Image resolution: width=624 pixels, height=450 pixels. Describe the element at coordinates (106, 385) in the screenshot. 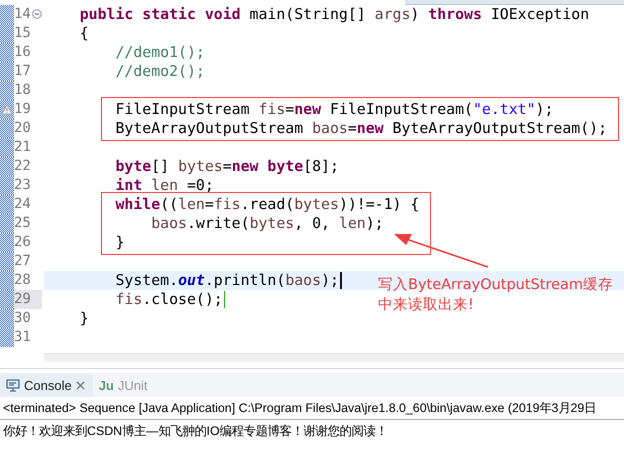

I see `junit-icon: Ju` at that location.